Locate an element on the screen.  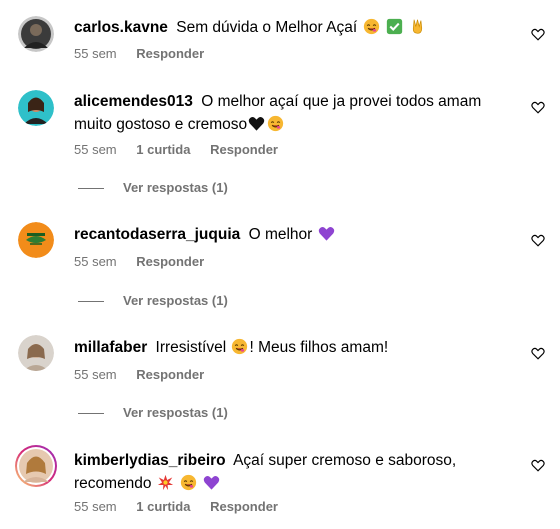
check-mark-button-icon is located at coordinates (394, 26).